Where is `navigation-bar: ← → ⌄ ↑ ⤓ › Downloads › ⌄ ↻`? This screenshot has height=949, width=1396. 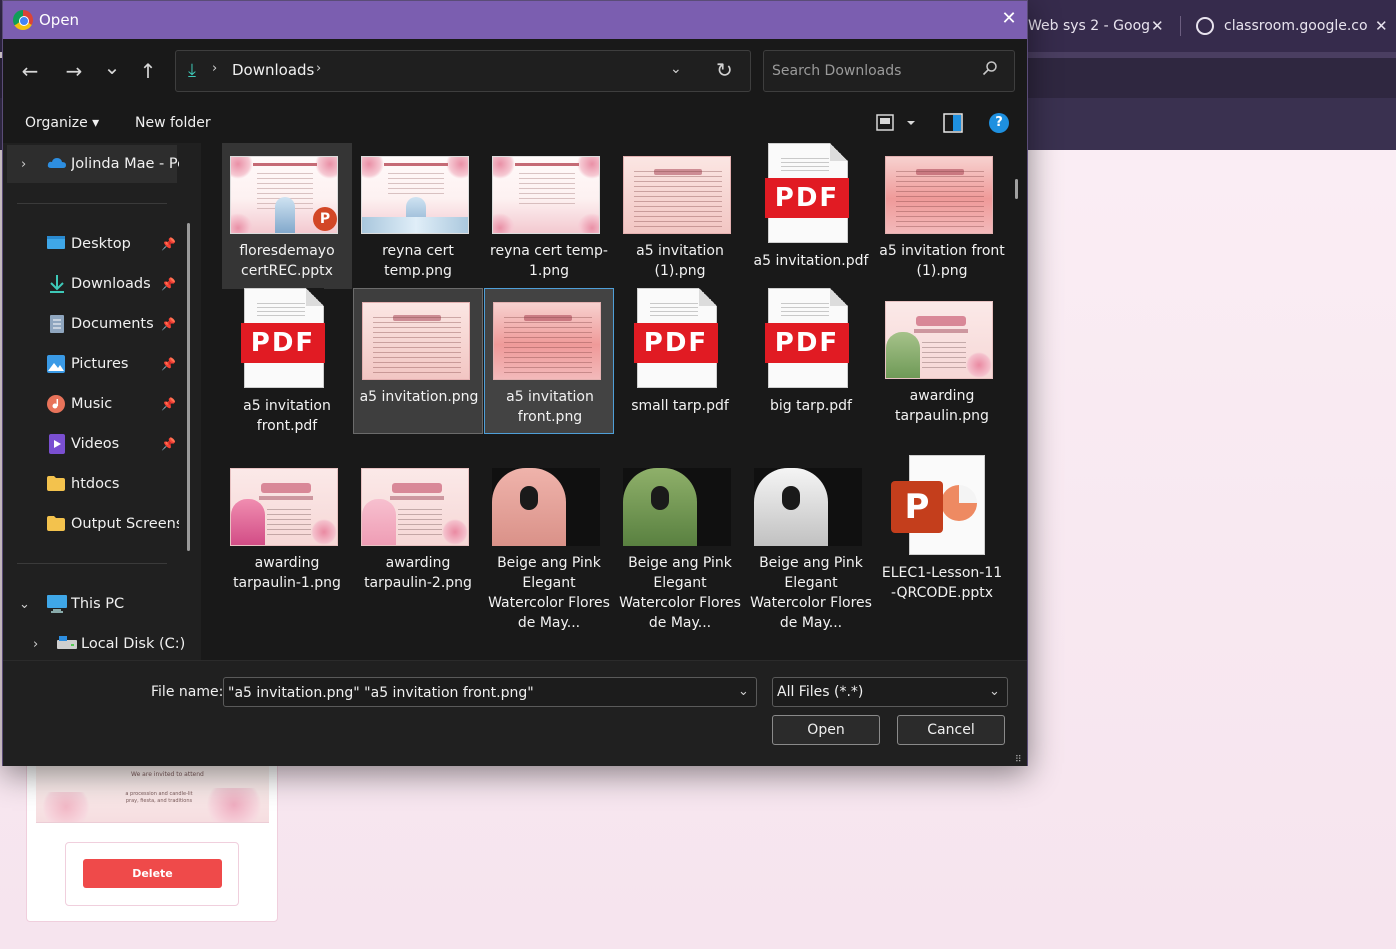
navigation-bar: ← → ⌄ ↑ ⤓ › Downloads › ⌄ ↻ is located at coordinates (515, 71).